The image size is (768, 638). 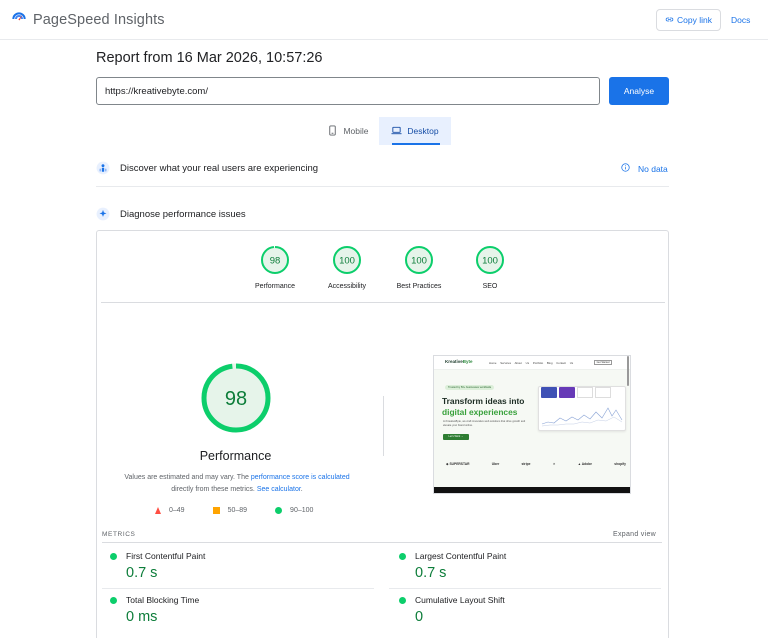 What do you see at coordinates (467, 361) in the screenshot?
I see `thumb-logo-accent: Byte` at bounding box center [467, 361].